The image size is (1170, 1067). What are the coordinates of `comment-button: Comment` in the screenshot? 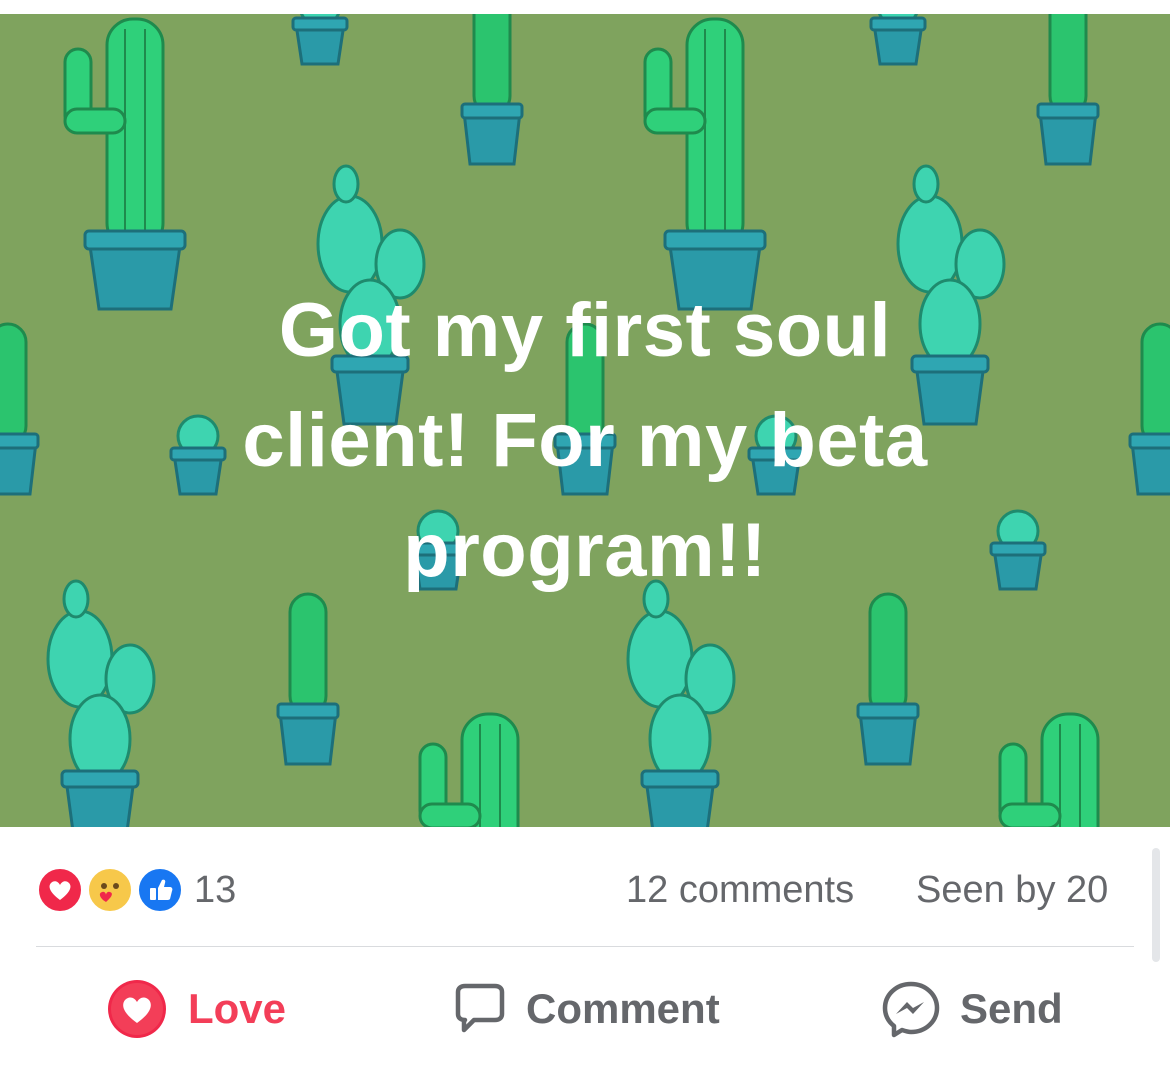 It's located at (598, 1009).